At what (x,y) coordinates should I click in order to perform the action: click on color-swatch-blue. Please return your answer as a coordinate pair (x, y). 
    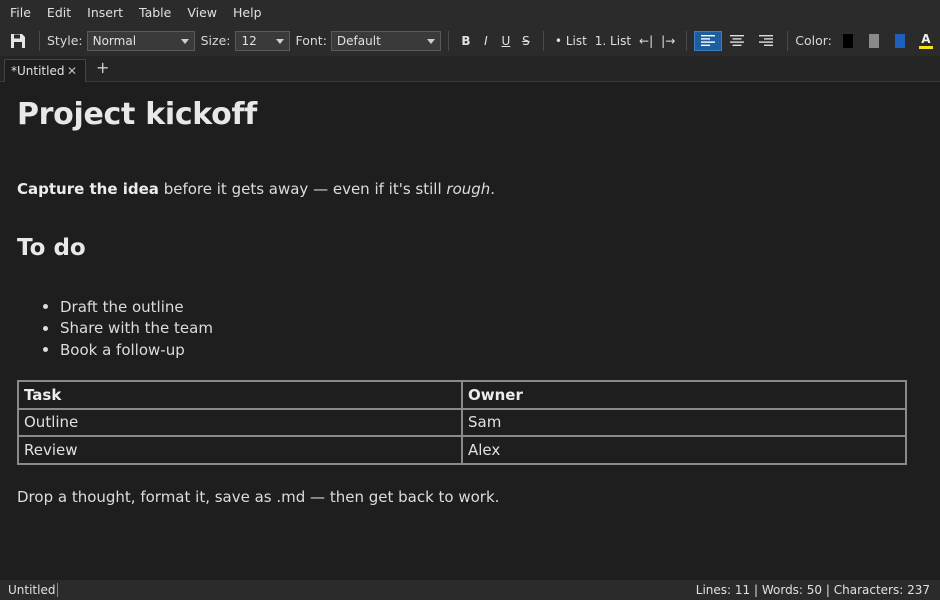
    Looking at the image, I should click on (899, 40).